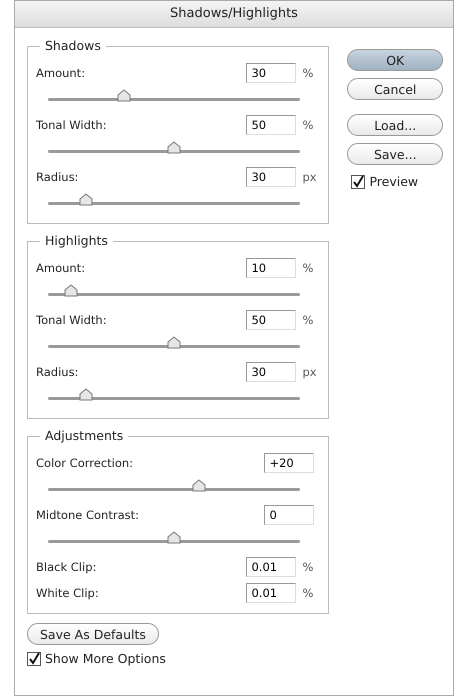  I want to click on field-label: Color Correction:, so click(85, 463).